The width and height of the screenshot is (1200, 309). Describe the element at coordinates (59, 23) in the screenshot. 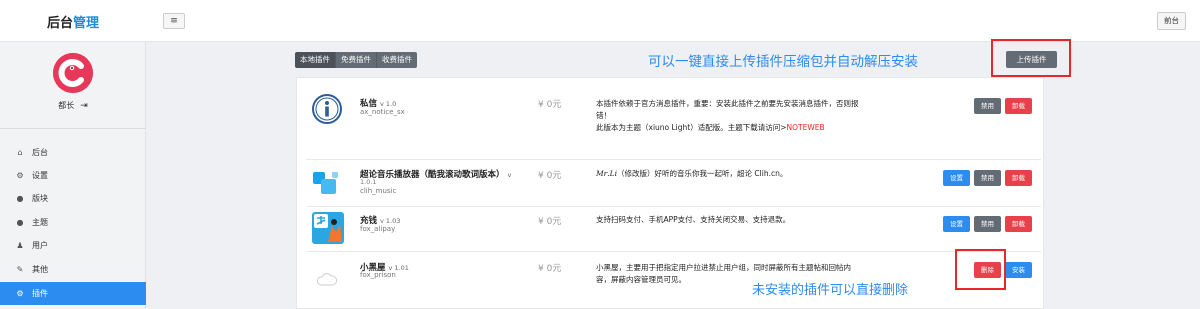

I see `brand-text-a: 后台` at that location.